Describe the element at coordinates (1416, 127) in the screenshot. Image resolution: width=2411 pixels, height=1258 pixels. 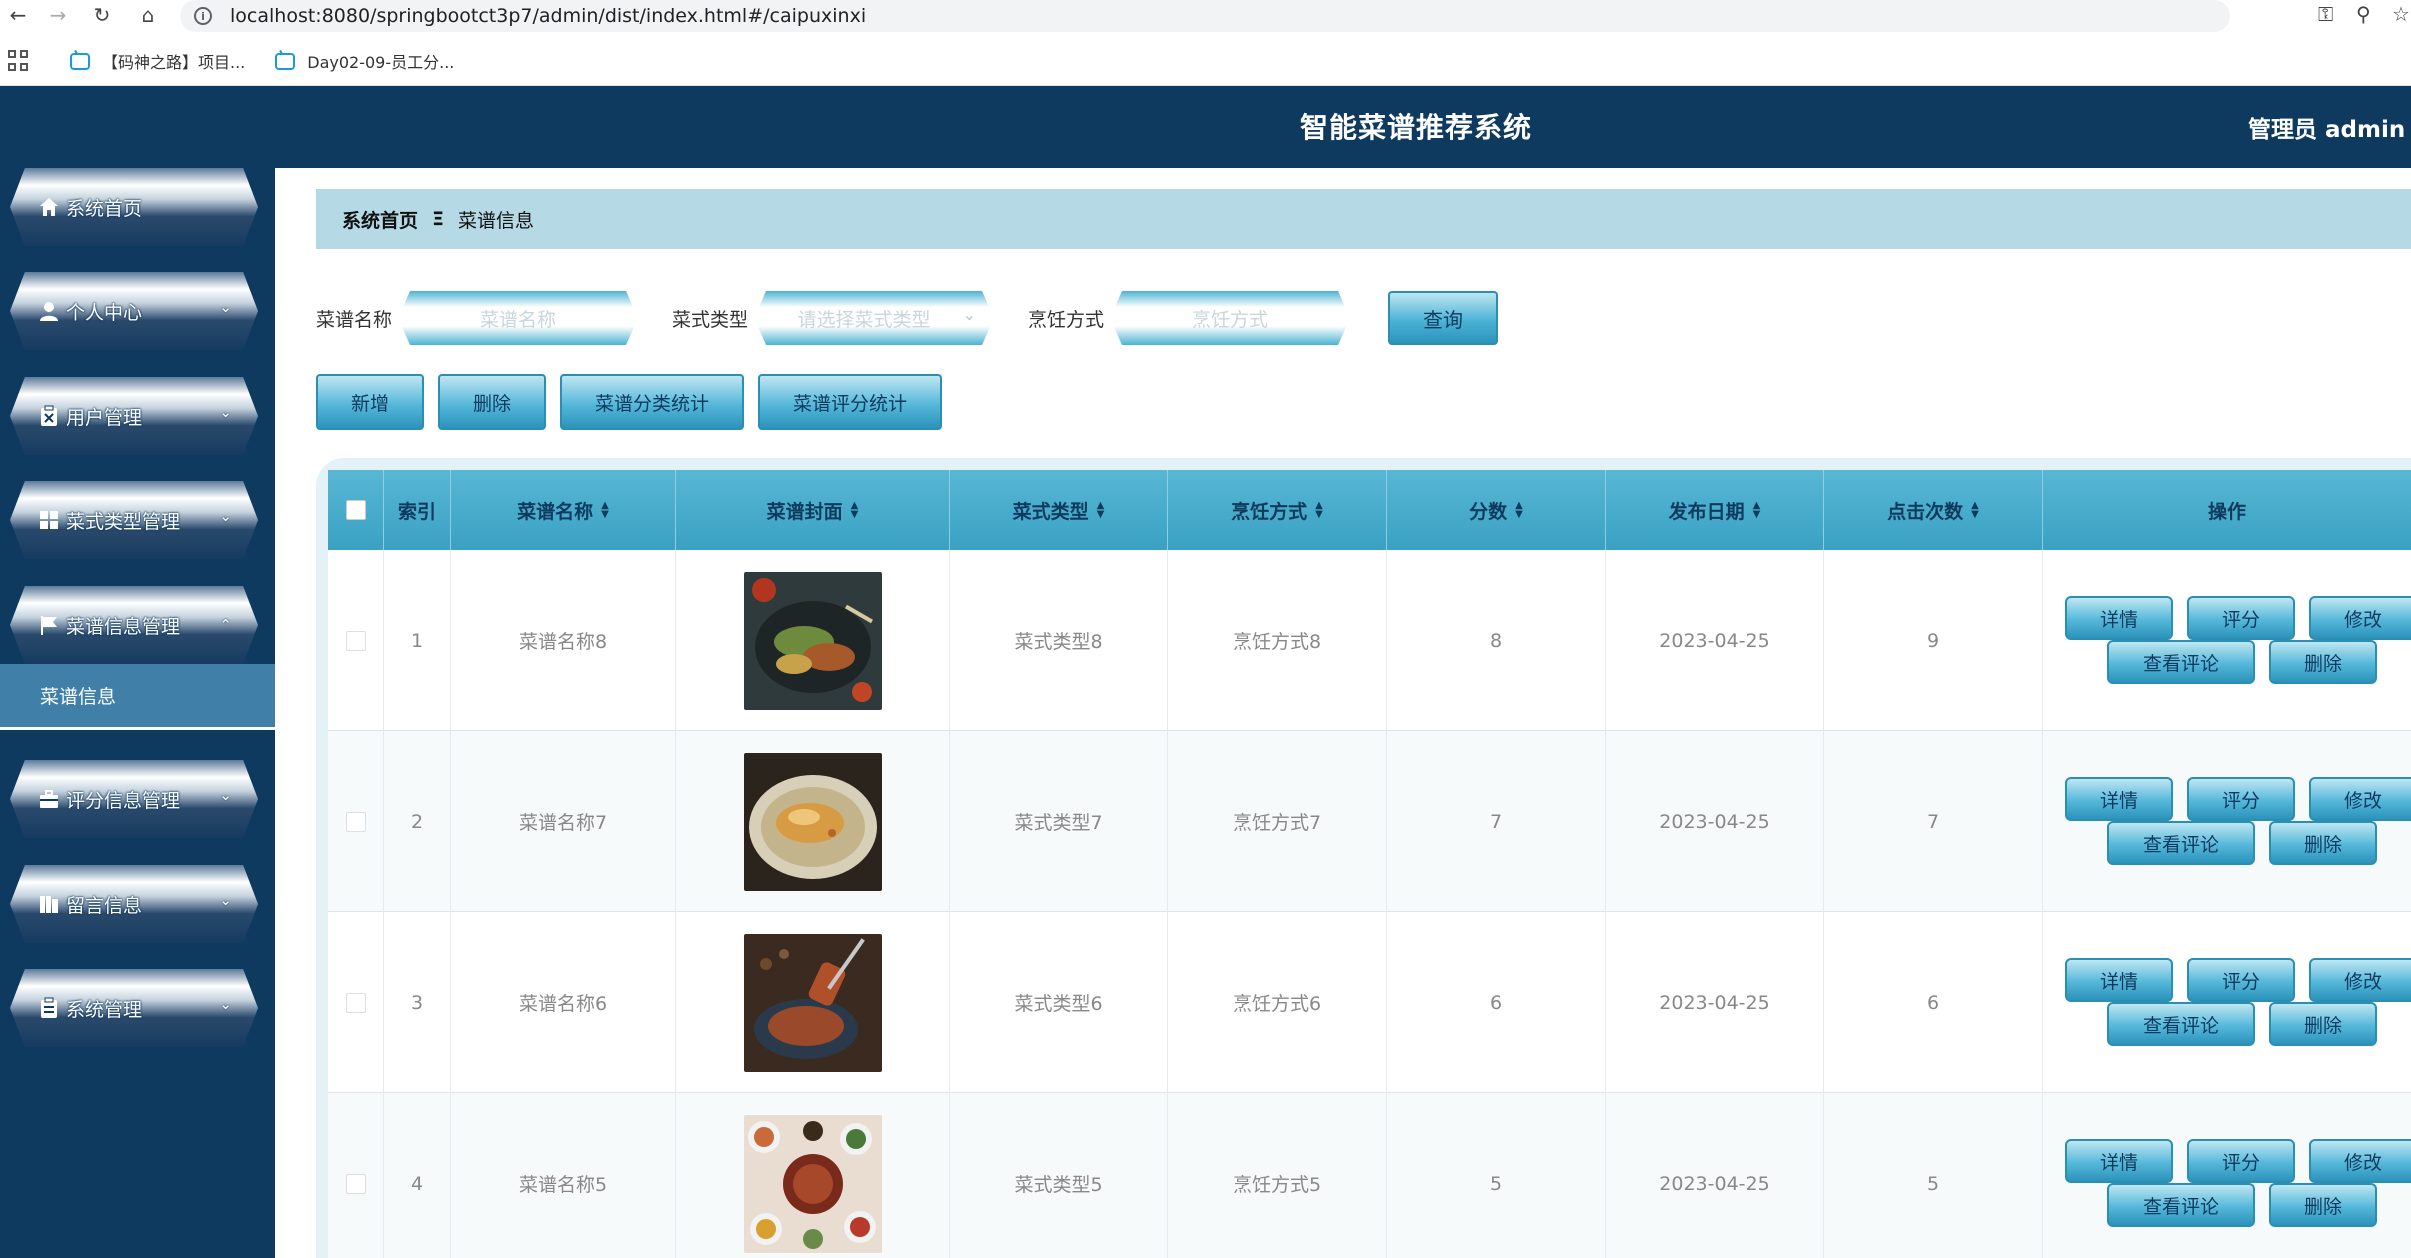
I see `system-title: 智能菜谱推荐系统` at that location.